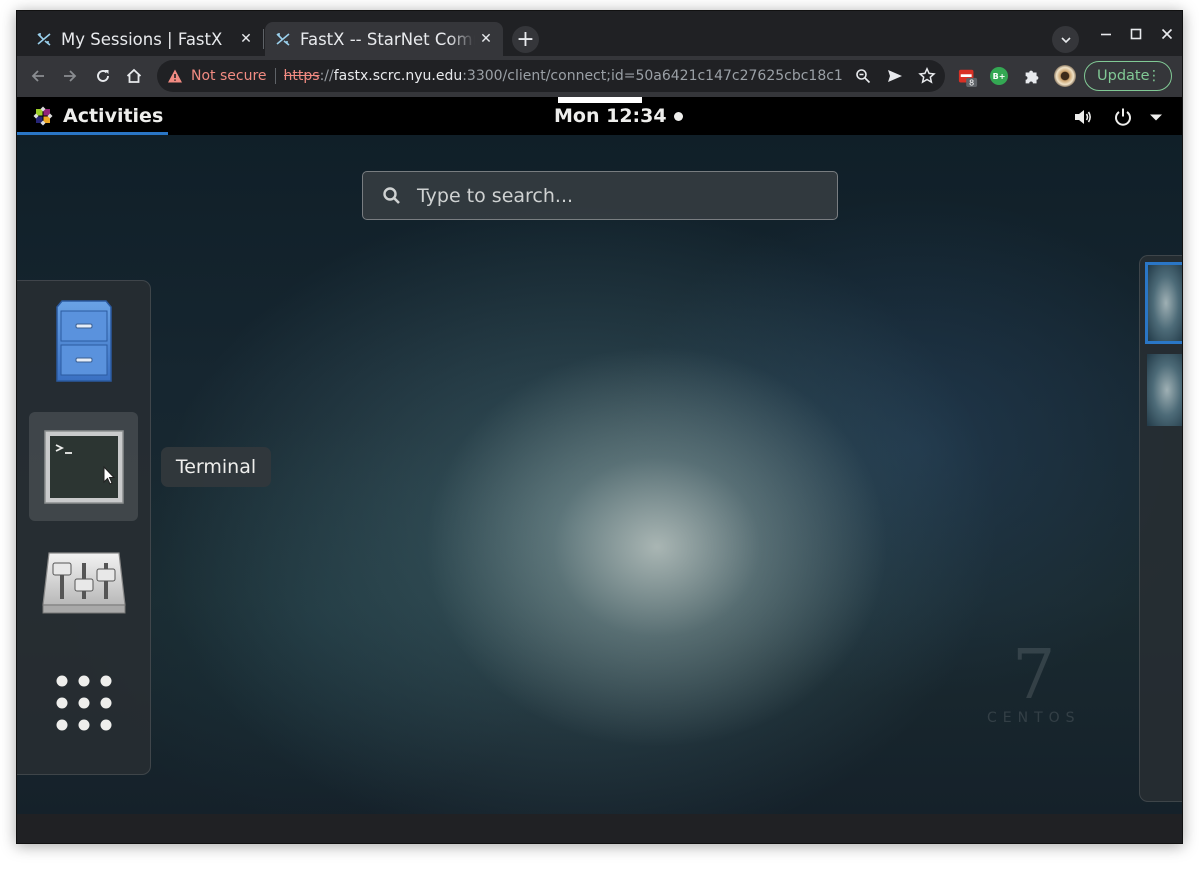 The image size is (1199, 877). What do you see at coordinates (971, 82) in the screenshot?
I see `extension-badge: 8` at bounding box center [971, 82].